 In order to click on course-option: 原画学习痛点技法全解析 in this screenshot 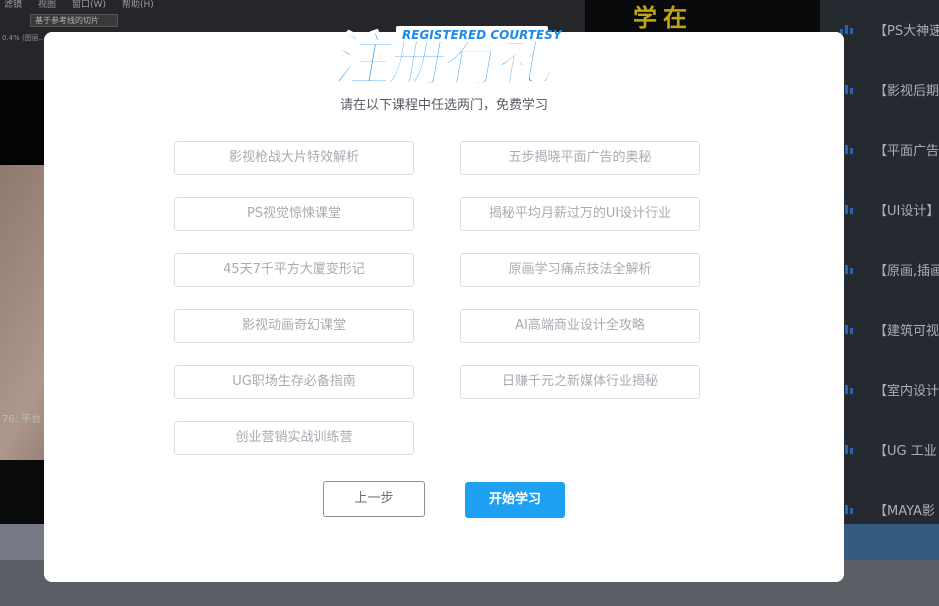, I will do `click(580, 270)`.